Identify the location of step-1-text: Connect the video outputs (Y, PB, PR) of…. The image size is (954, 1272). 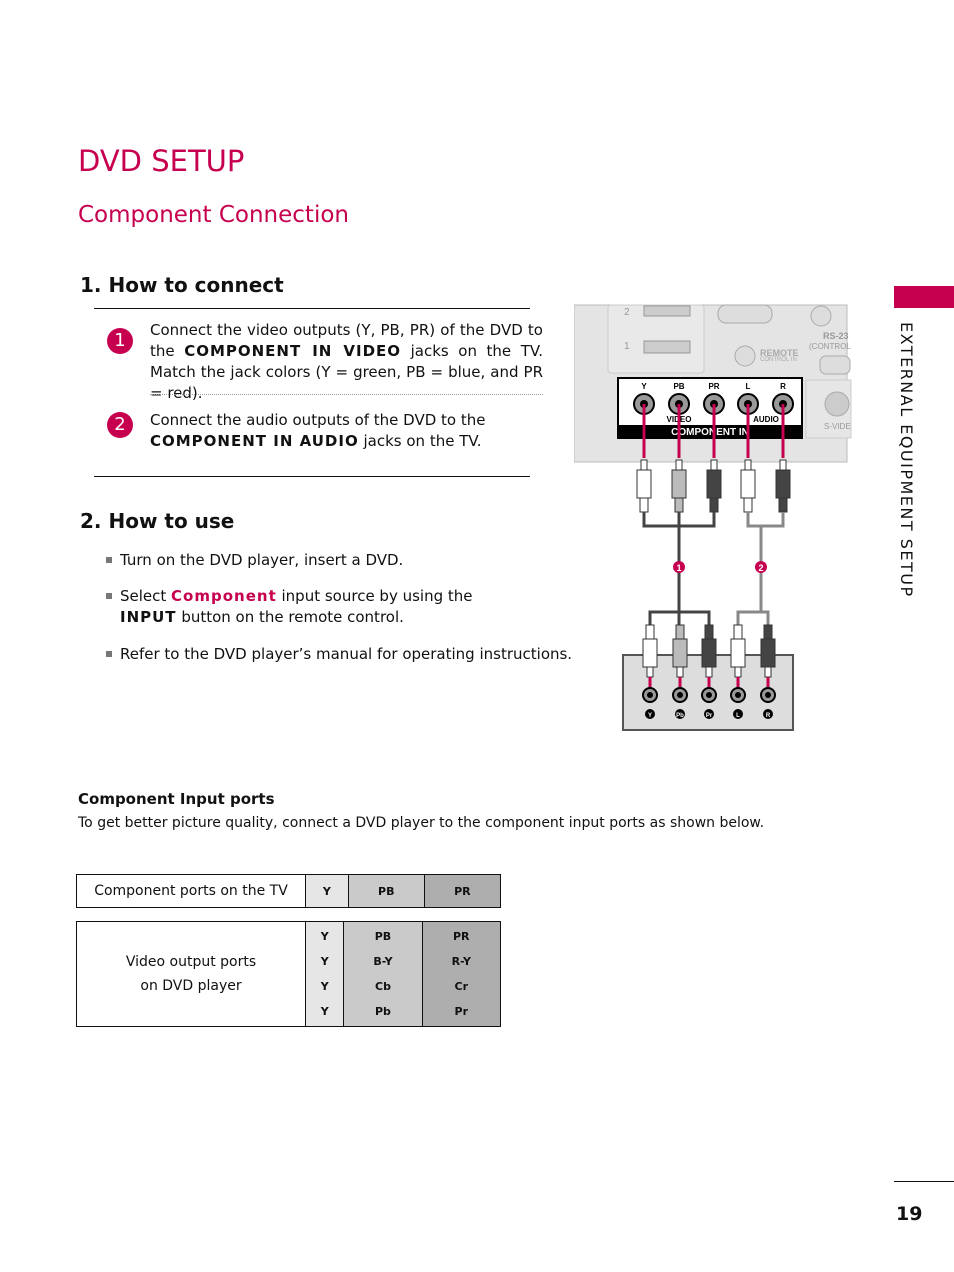
(346, 361).